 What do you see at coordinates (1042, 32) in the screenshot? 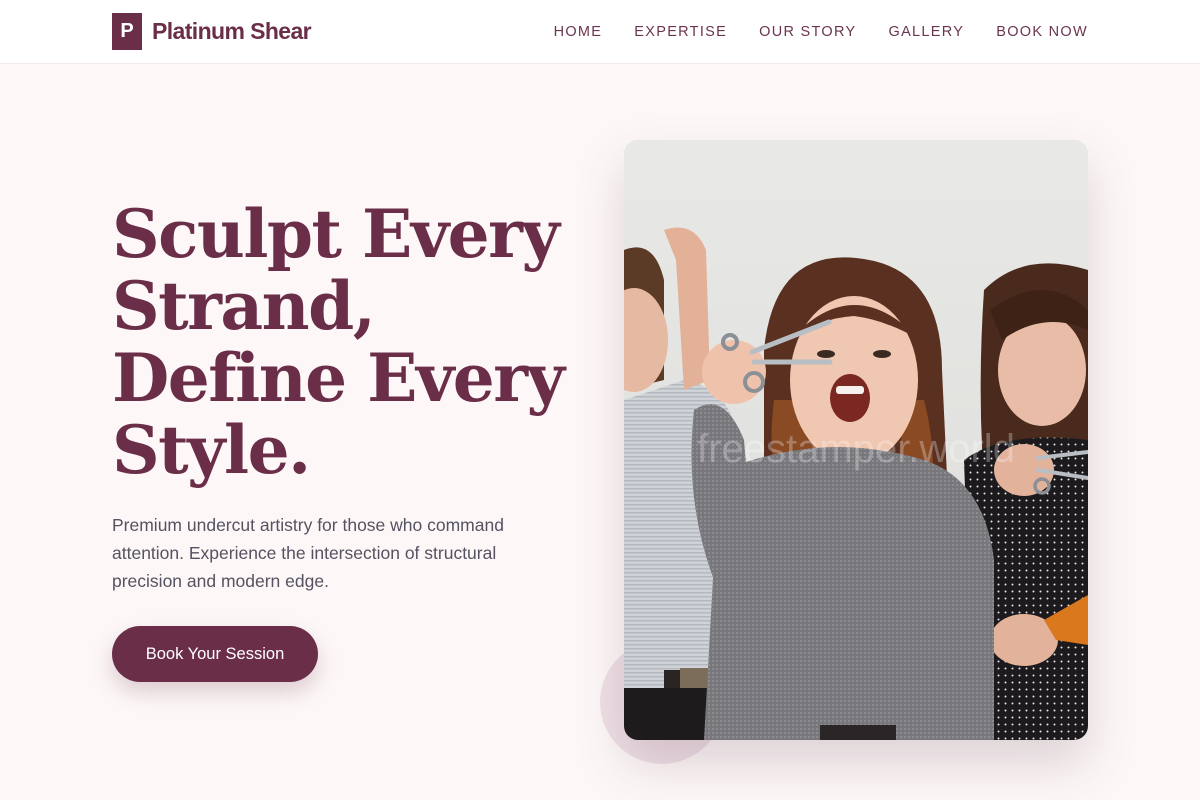
I see `nav-book-now: BOOK NOW` at bounding box center [1042, 32].